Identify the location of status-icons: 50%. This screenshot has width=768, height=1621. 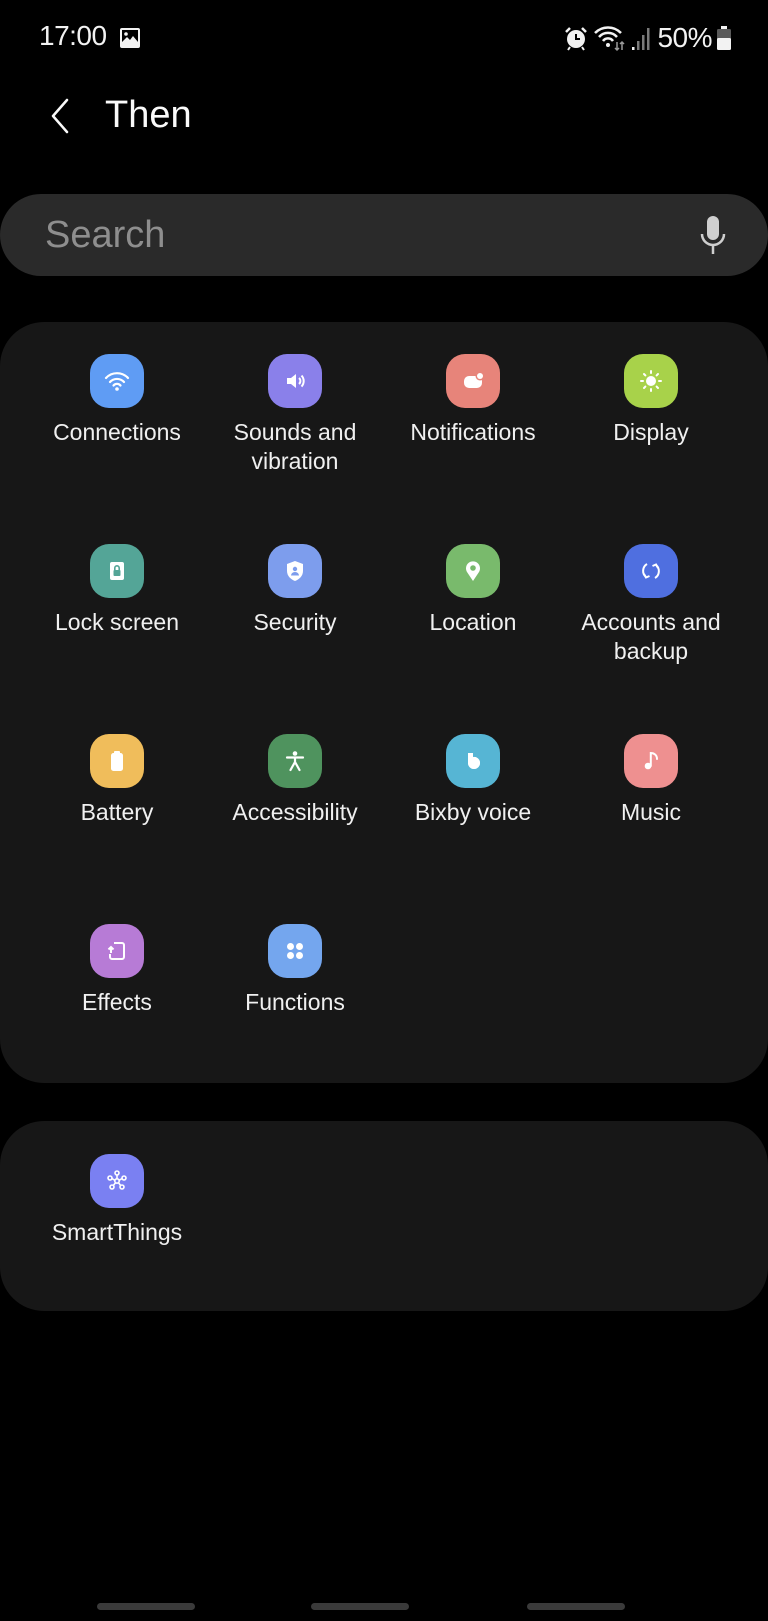
(647, 38).